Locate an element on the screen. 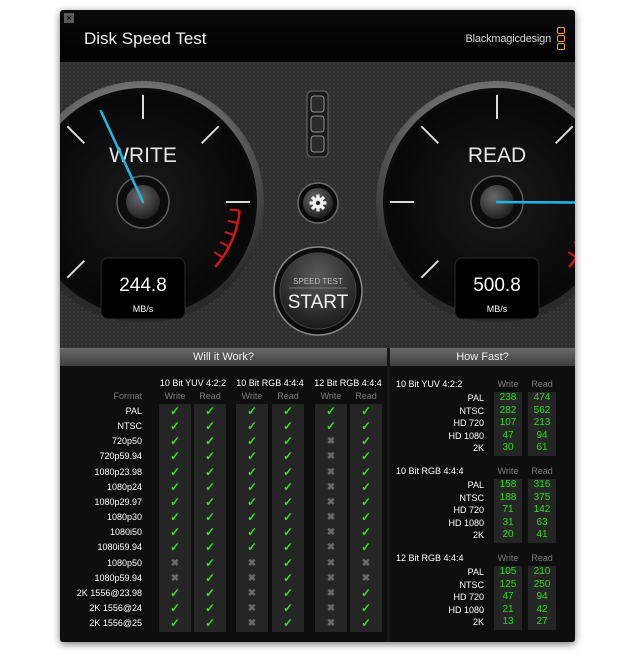 Image resolution: width=640 pixels, height=659 pixels. close-icon: × is located at coordinates (69, 18).